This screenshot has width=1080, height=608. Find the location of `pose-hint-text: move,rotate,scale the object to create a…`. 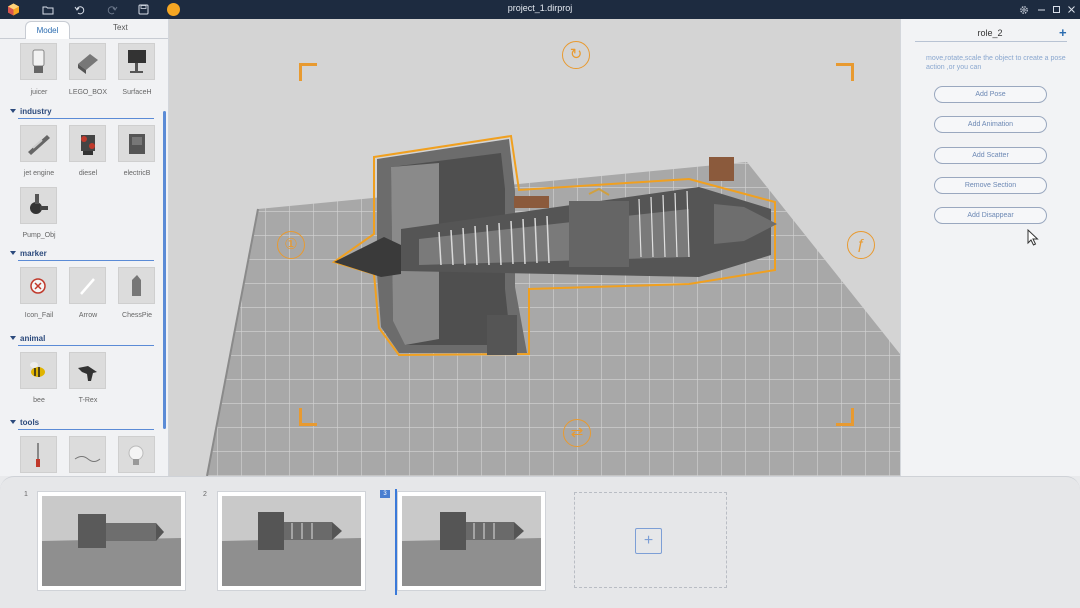

pose-hint-text: move,rotate,scale the object to create a… is located at coordinates (996, 63).